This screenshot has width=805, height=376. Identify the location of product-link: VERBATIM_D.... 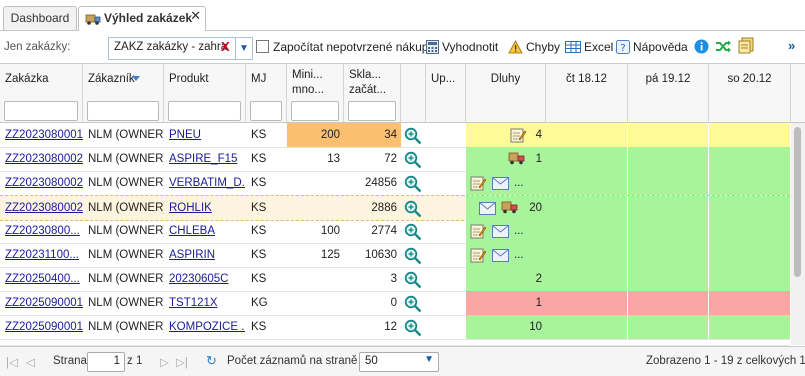
(207, 183).